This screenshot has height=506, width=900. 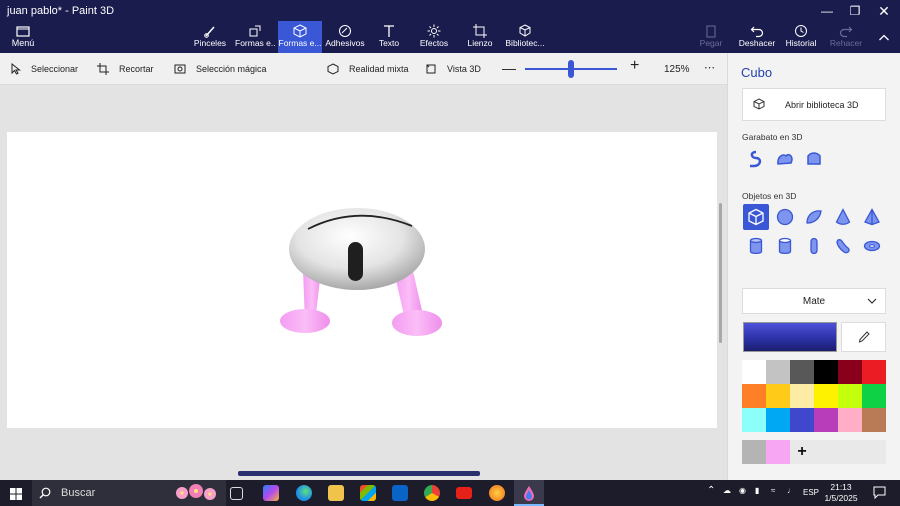 I want to click on zoom-in-button: +, so click(x=634, y=65).